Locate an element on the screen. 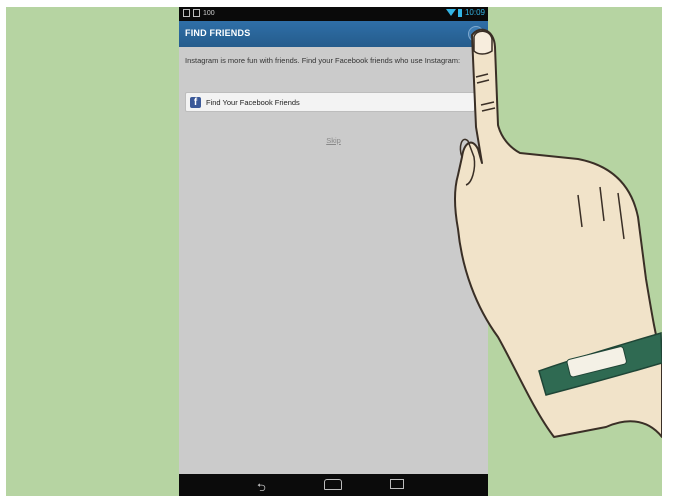 The image size is (674, 496). status-right: 10:09 is located at coordinates (465, 12).